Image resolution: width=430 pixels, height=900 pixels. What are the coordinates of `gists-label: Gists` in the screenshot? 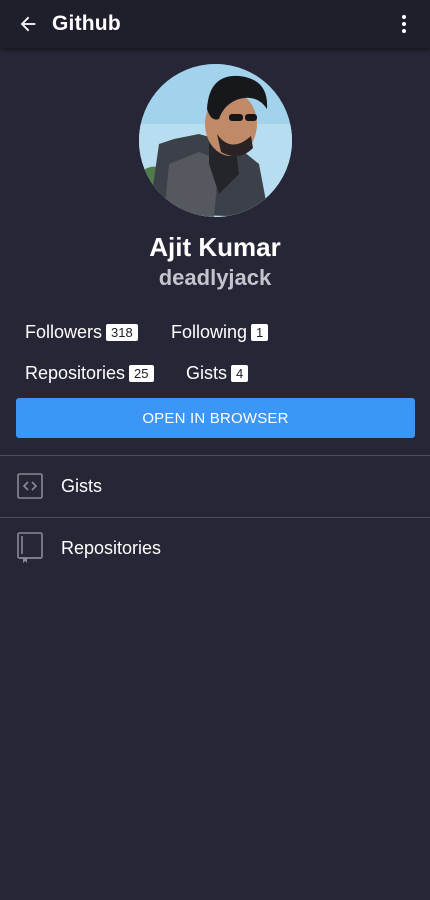 It's located at (207, 373).